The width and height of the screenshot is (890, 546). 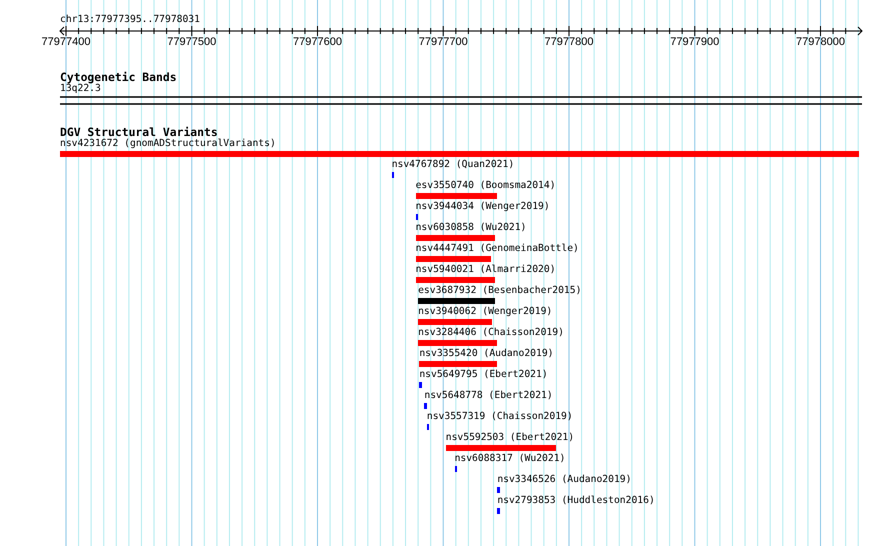 I want to click on variant-label: nsv6030858 (Wu2021), so click(x=471, y=228).